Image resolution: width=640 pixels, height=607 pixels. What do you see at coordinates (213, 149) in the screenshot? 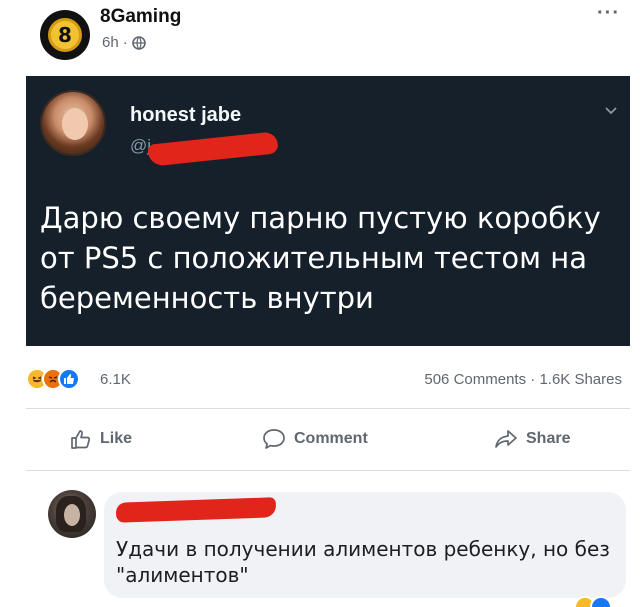
I see `redaction-mark` at bounding box center [213, 149].